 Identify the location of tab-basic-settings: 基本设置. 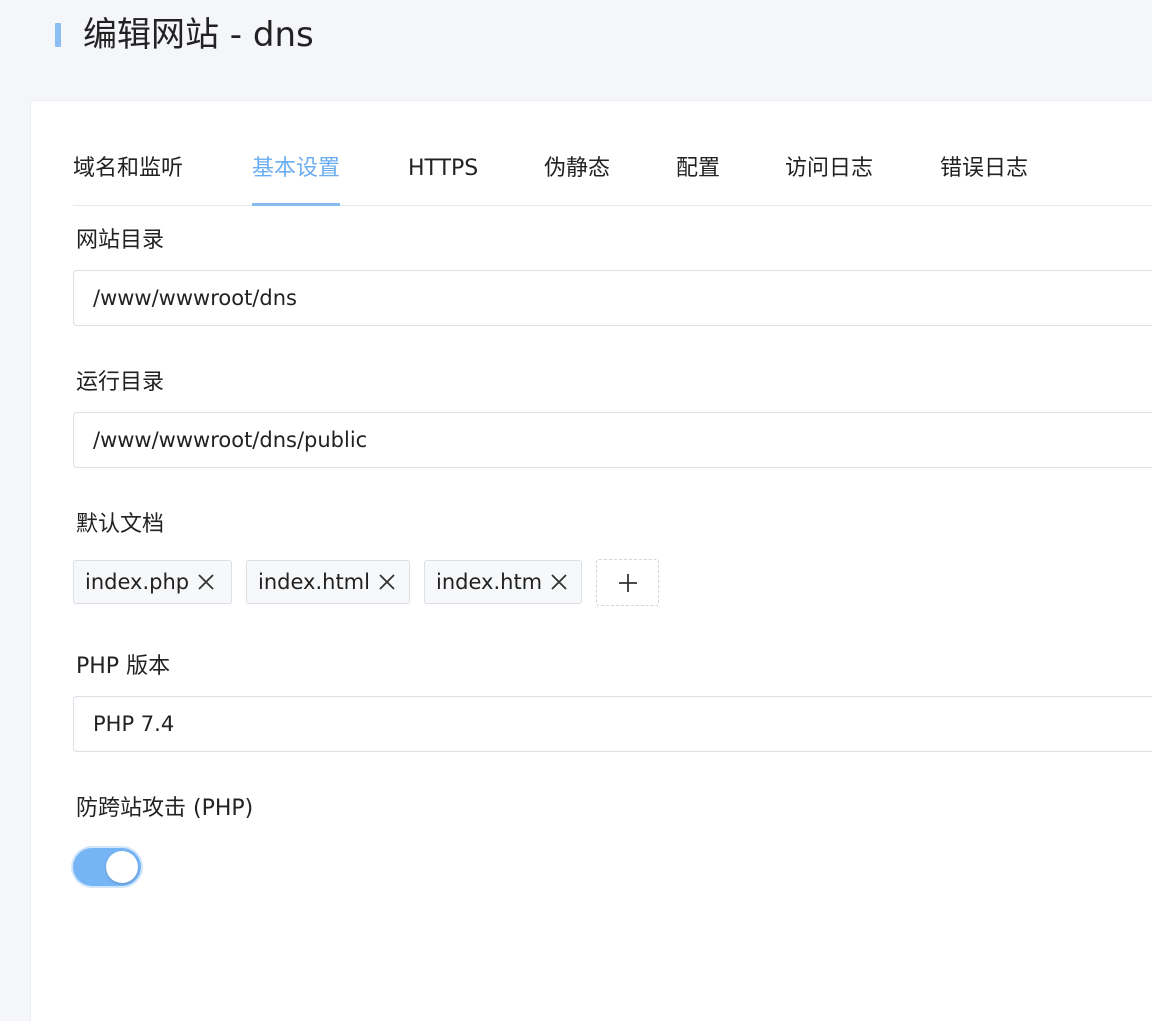
(296, 177).